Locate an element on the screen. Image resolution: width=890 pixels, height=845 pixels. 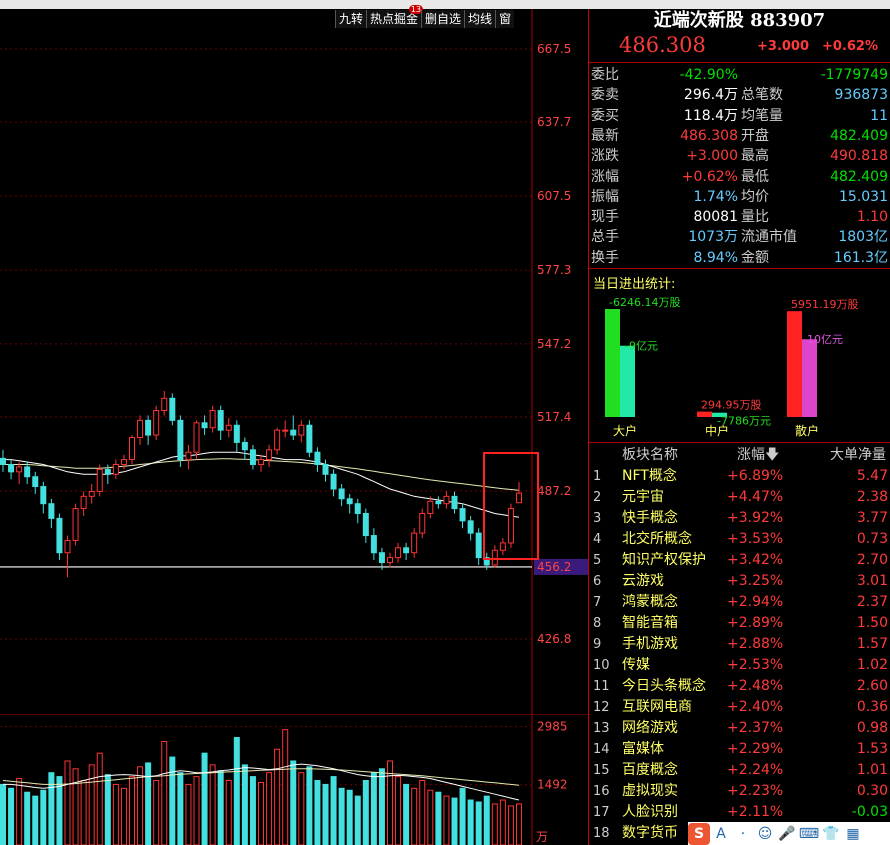
price-axis-label: 517.4 is located at coordinates (554, 417).